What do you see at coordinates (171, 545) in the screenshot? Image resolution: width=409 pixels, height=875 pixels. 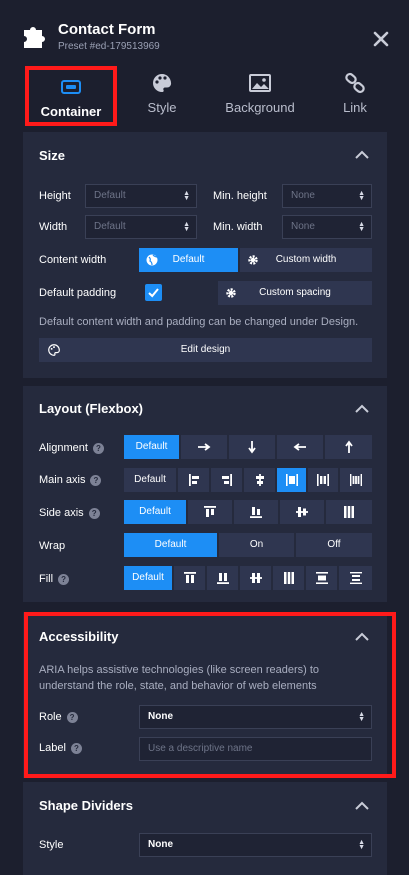 I see `wrap-default-button: Default` at bounding box center [171, 545].